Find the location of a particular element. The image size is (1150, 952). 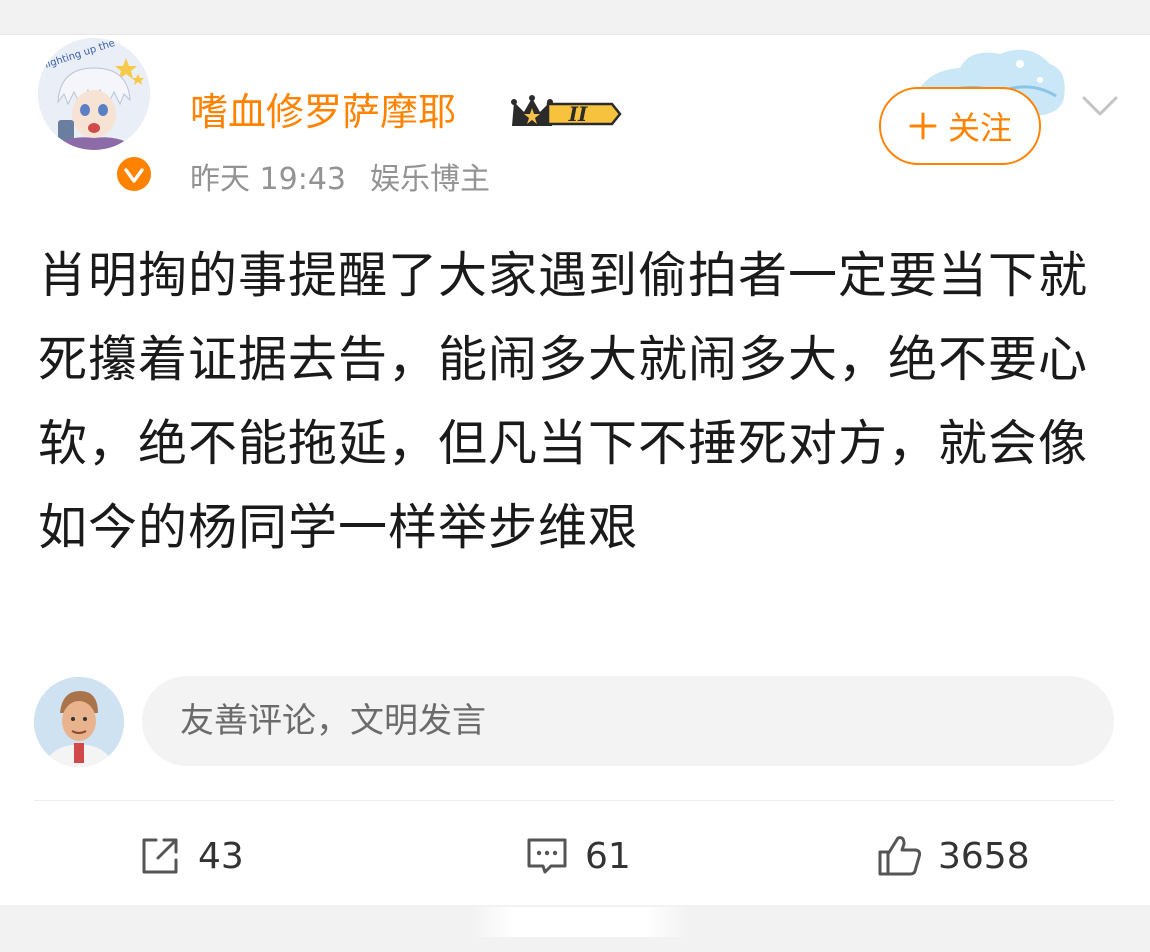

follow-button: 关注 is located at coordinates (960, 126).